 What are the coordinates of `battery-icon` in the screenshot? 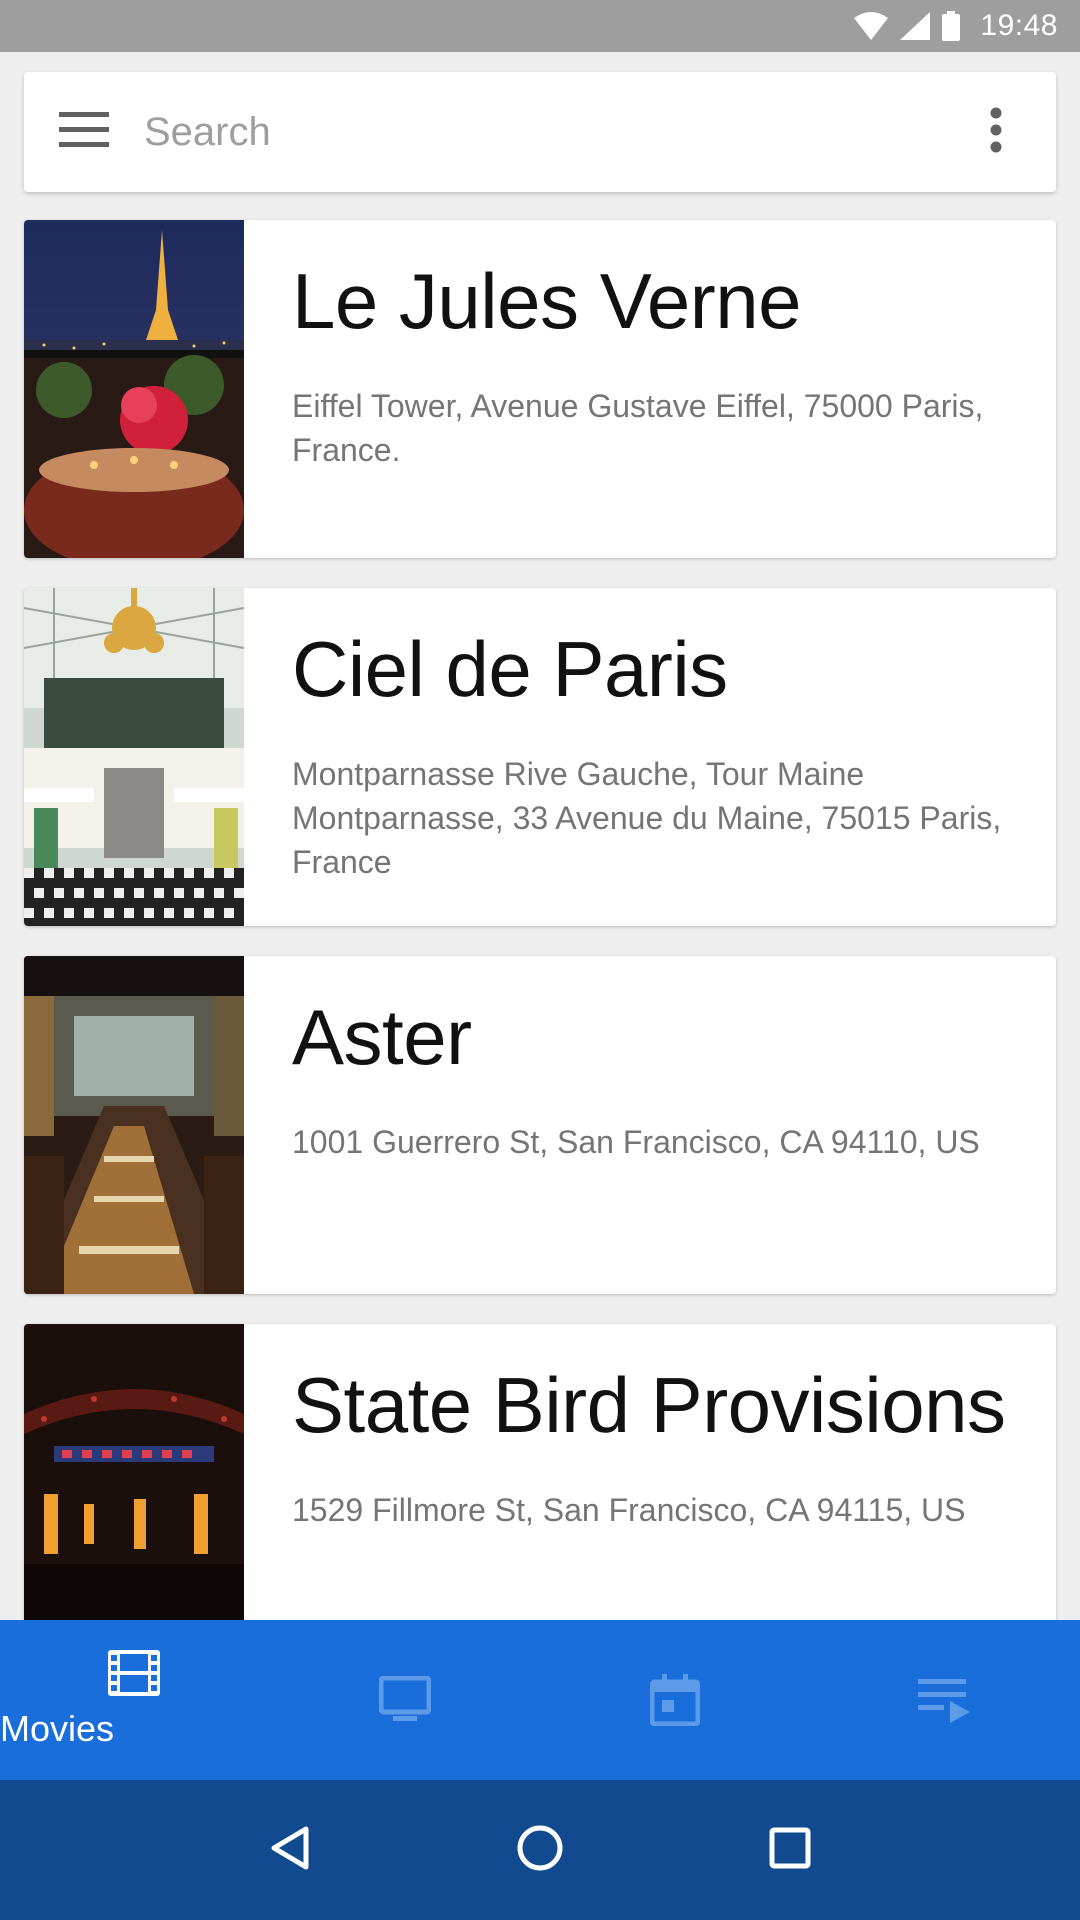 It's located at (951, 26).